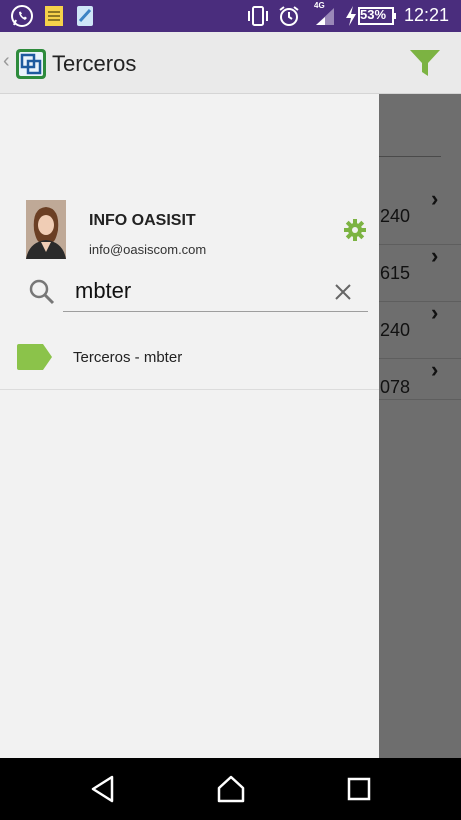 The image size is (461, 820). I want to click on tag-icon, so click(34, 357).